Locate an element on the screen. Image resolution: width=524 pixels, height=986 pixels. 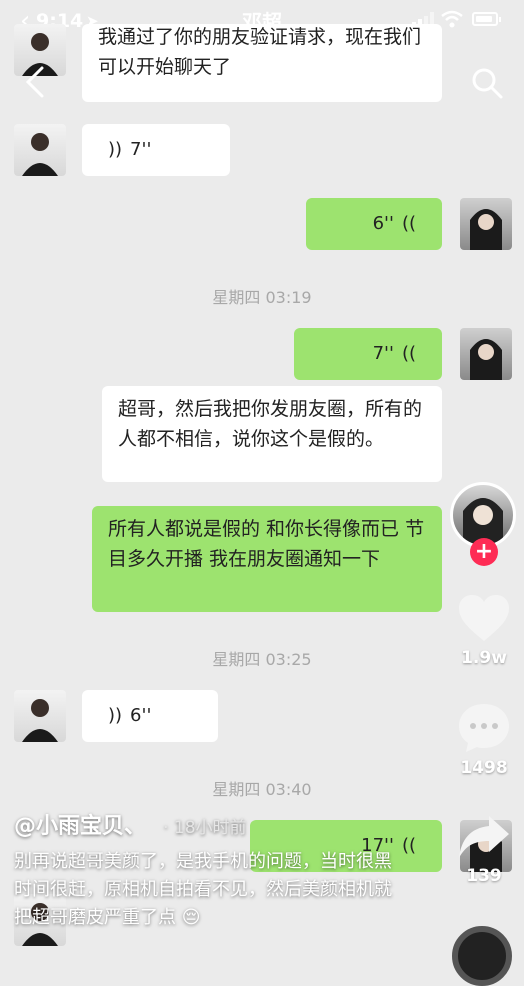
follow-button: + is located at coordinates (484, 552).